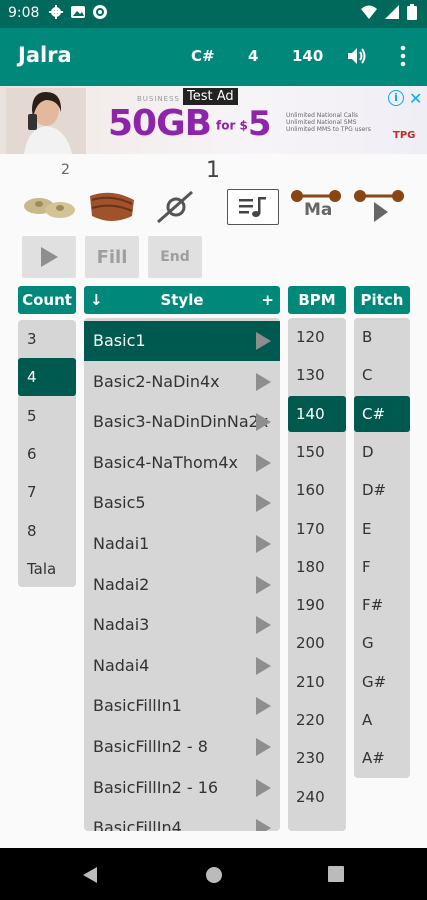 The image size is (427, 900). What do you see at coordinates (317, 413) in the screenshot?
I see `bpm-item: 140` at bounding box center [317, 413].